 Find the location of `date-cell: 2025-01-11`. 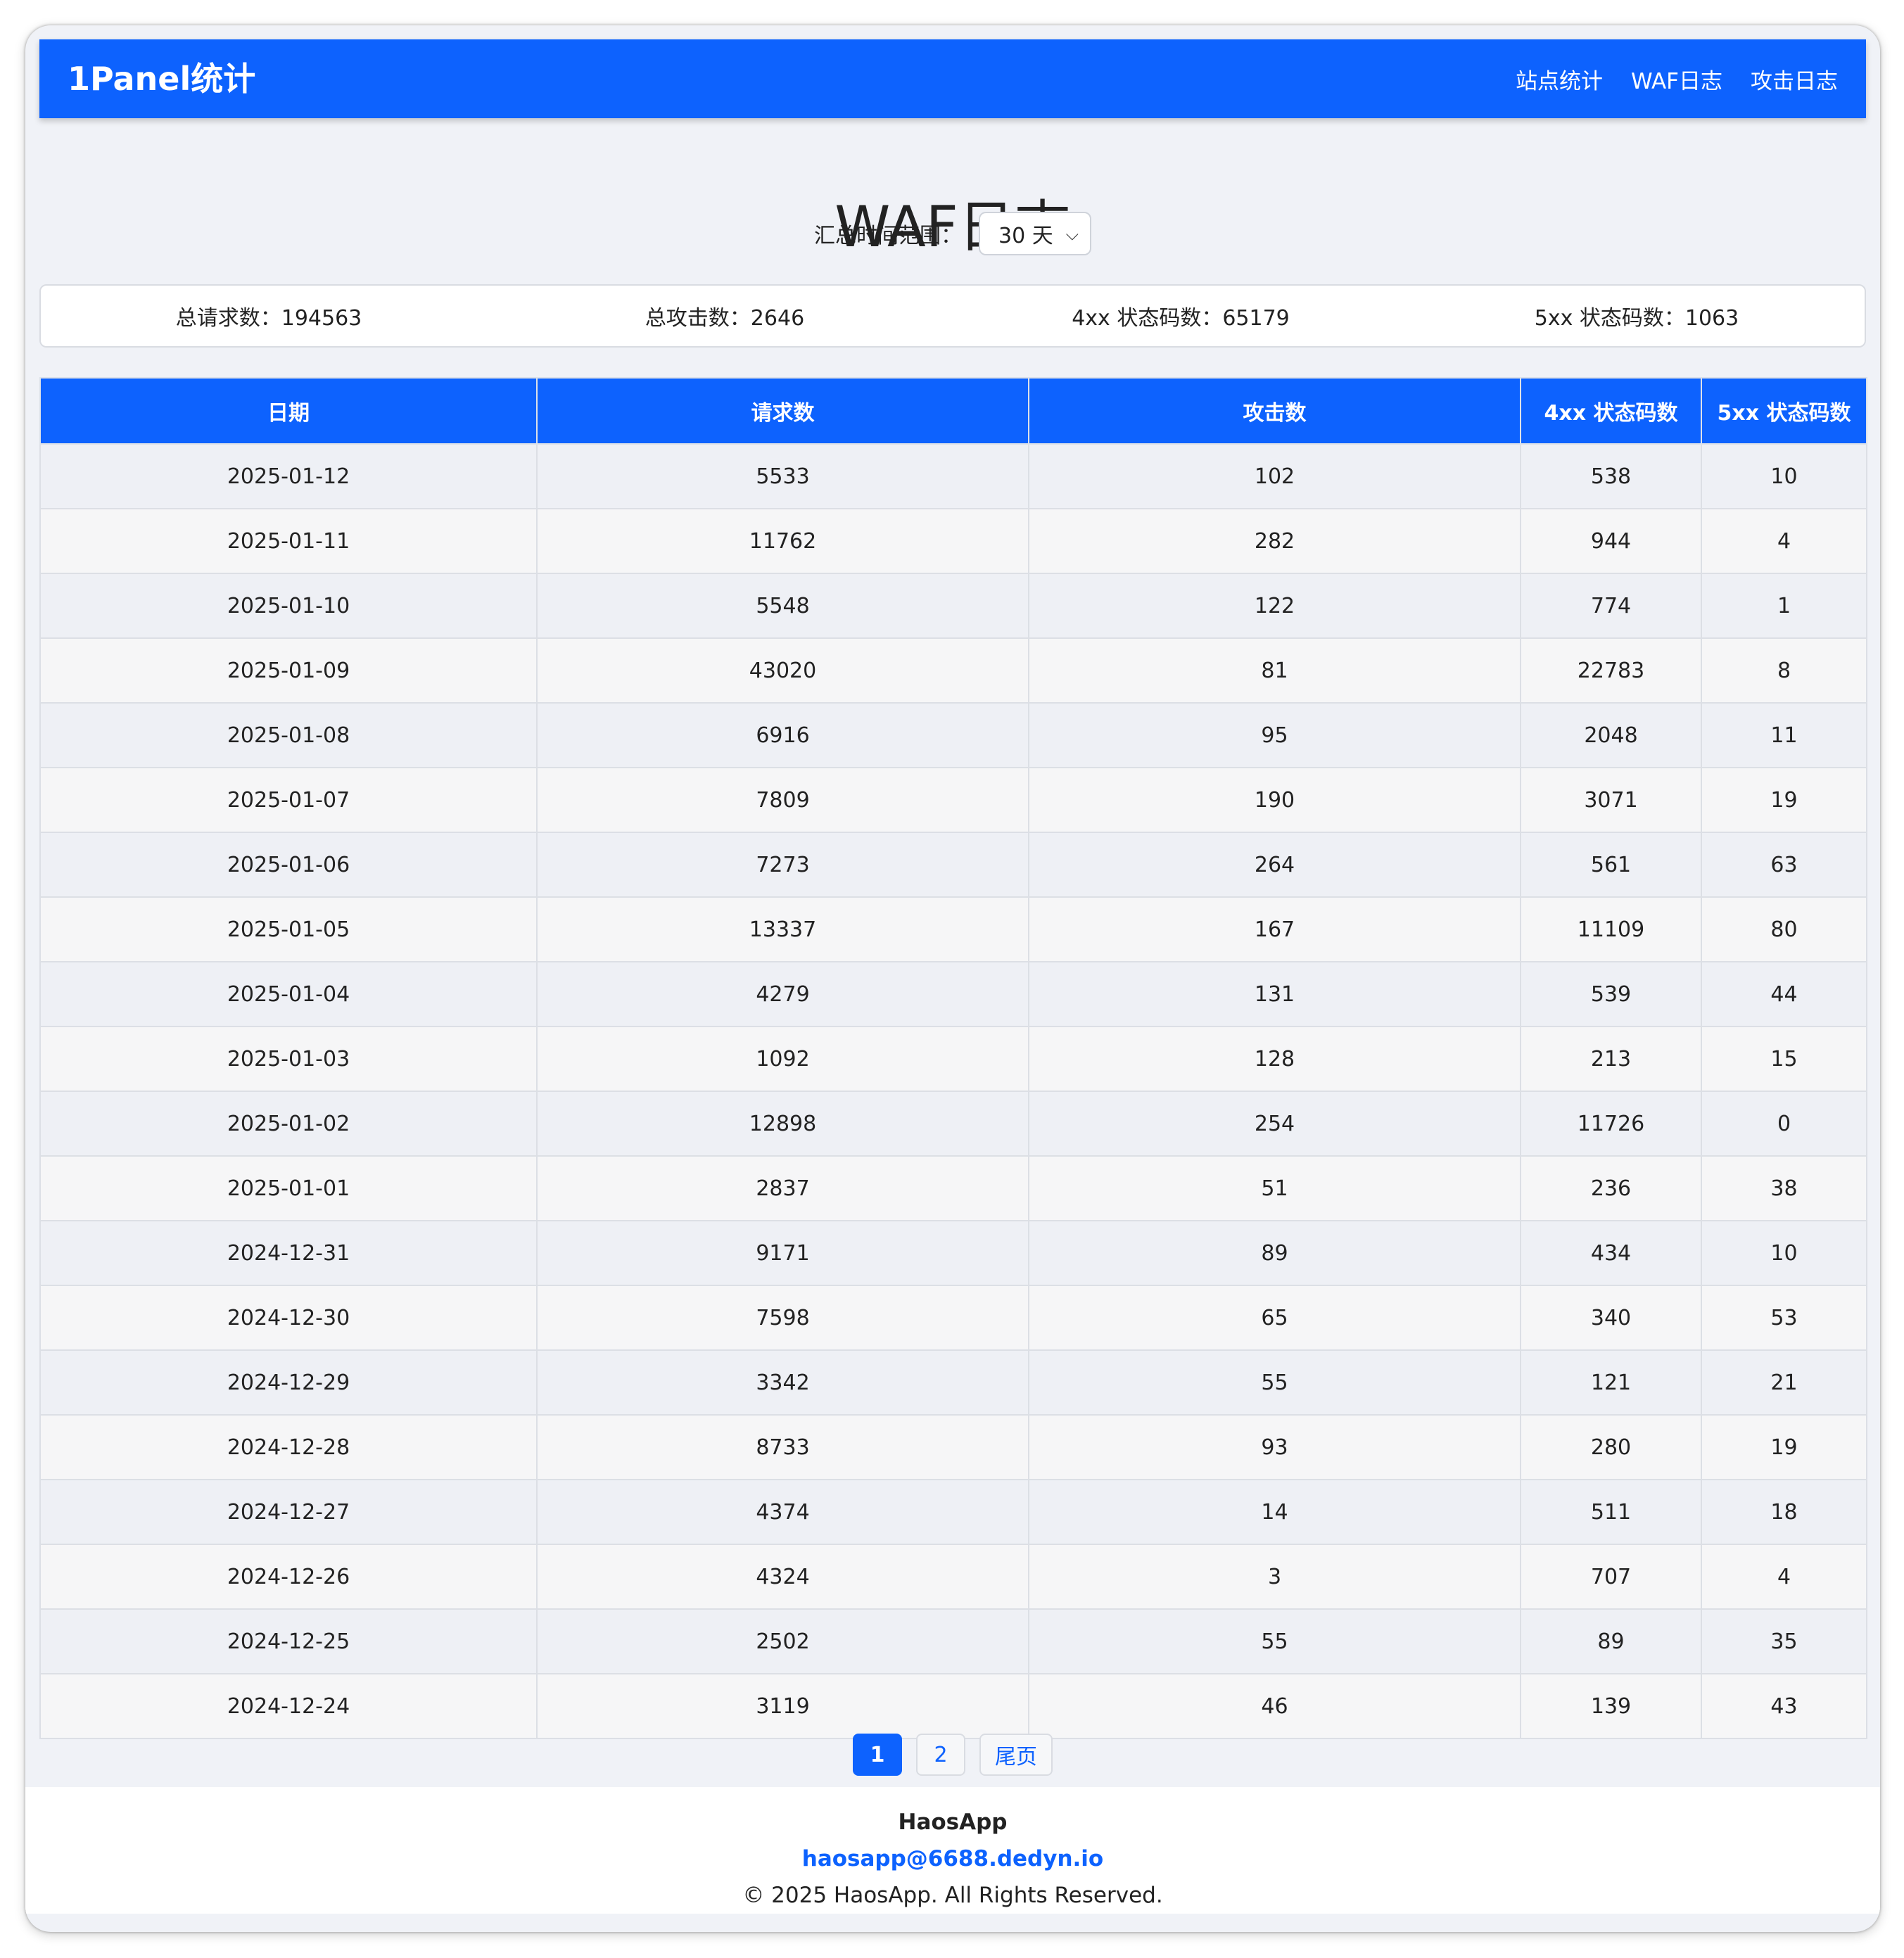

date-cell: 2025-01-11 is located at coordinates (288, 541).